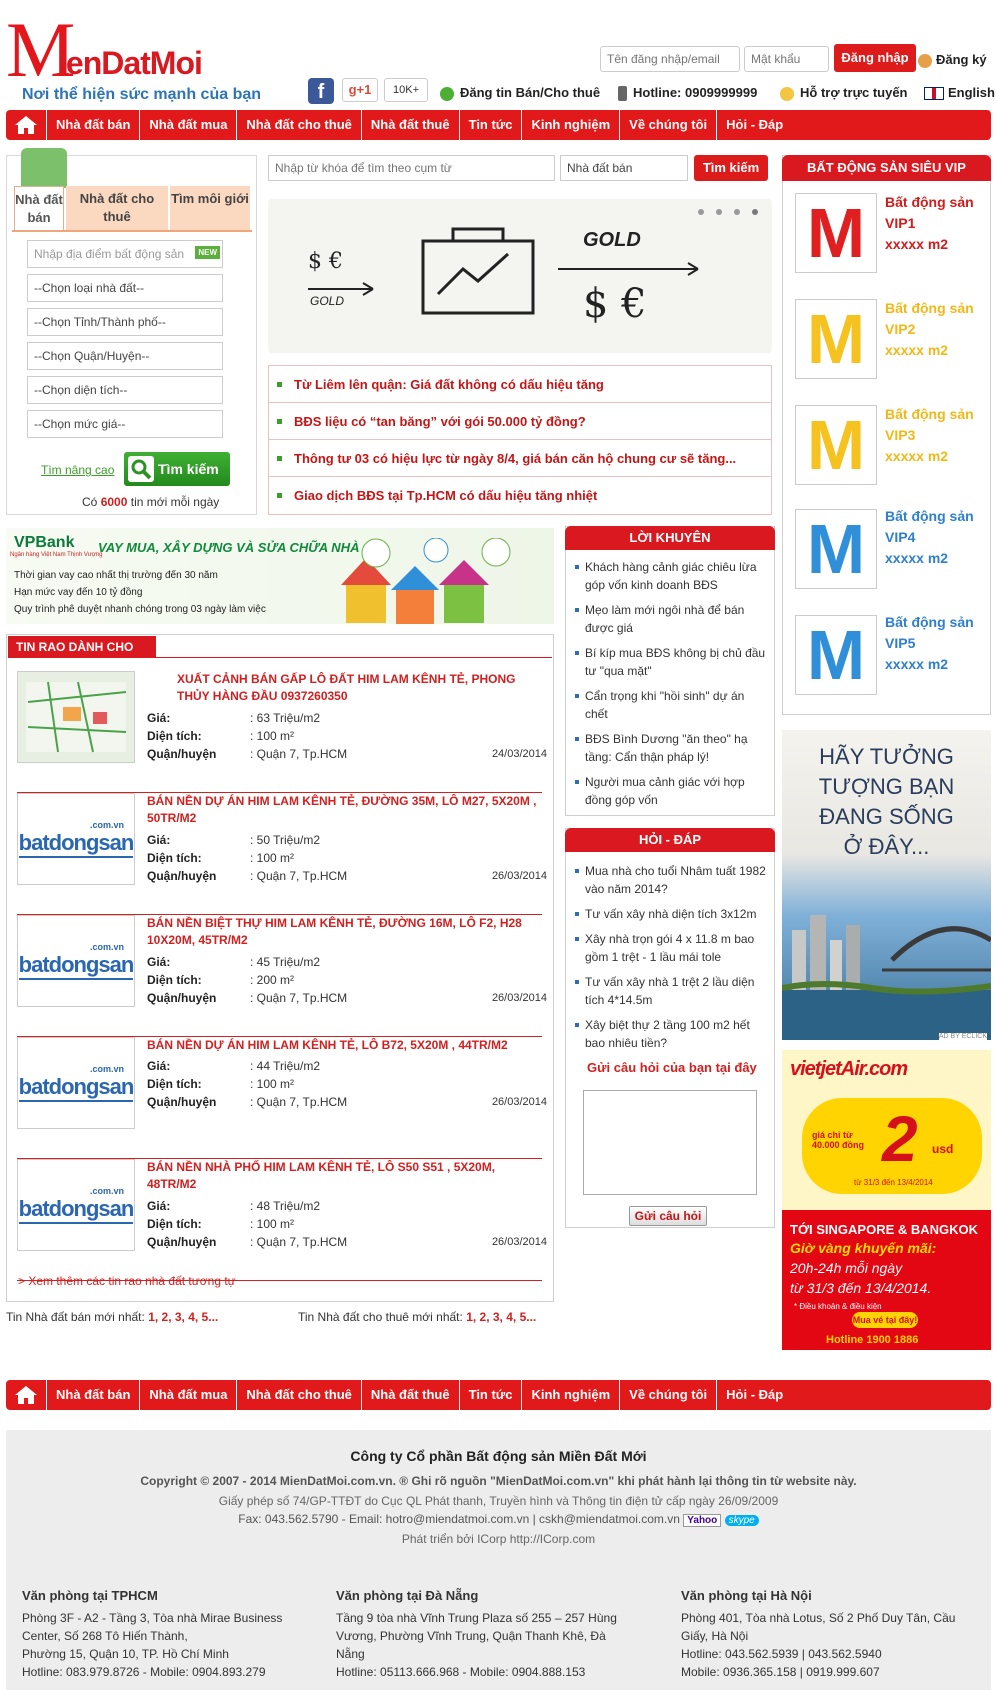 This screenshot has width=996, height=1690. What do you see at coordinates (125, 390) in the screenshot?
I see `select-area: --Chọn diện tích--` at bounding box center [125, 390].